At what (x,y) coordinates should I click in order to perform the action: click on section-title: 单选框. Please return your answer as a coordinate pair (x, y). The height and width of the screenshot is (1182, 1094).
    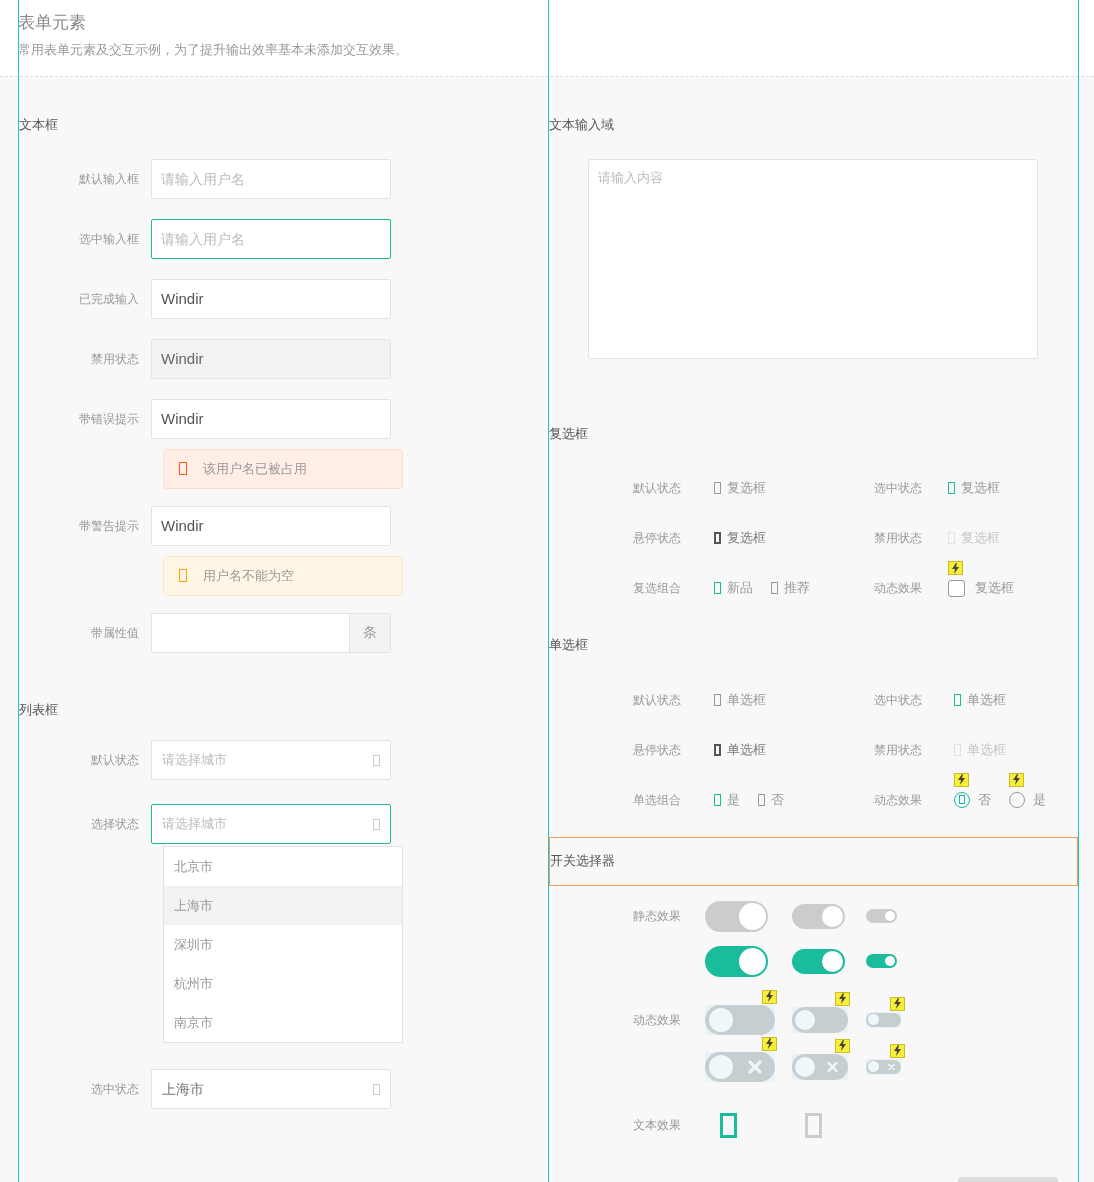
    Looking at the image, I should click on (568, 645).